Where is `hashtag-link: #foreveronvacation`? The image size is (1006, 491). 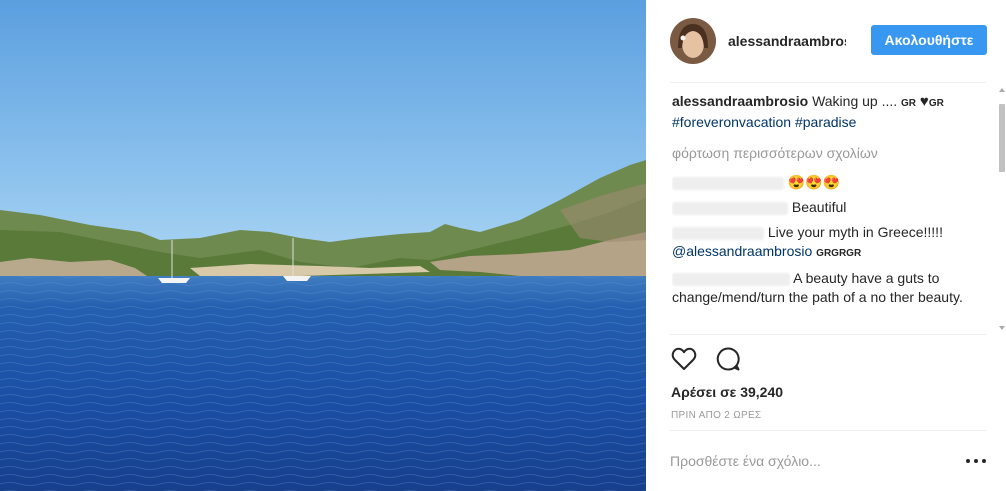
hashtag-link: #foreveronvacation is located at coordinates (731, 122).